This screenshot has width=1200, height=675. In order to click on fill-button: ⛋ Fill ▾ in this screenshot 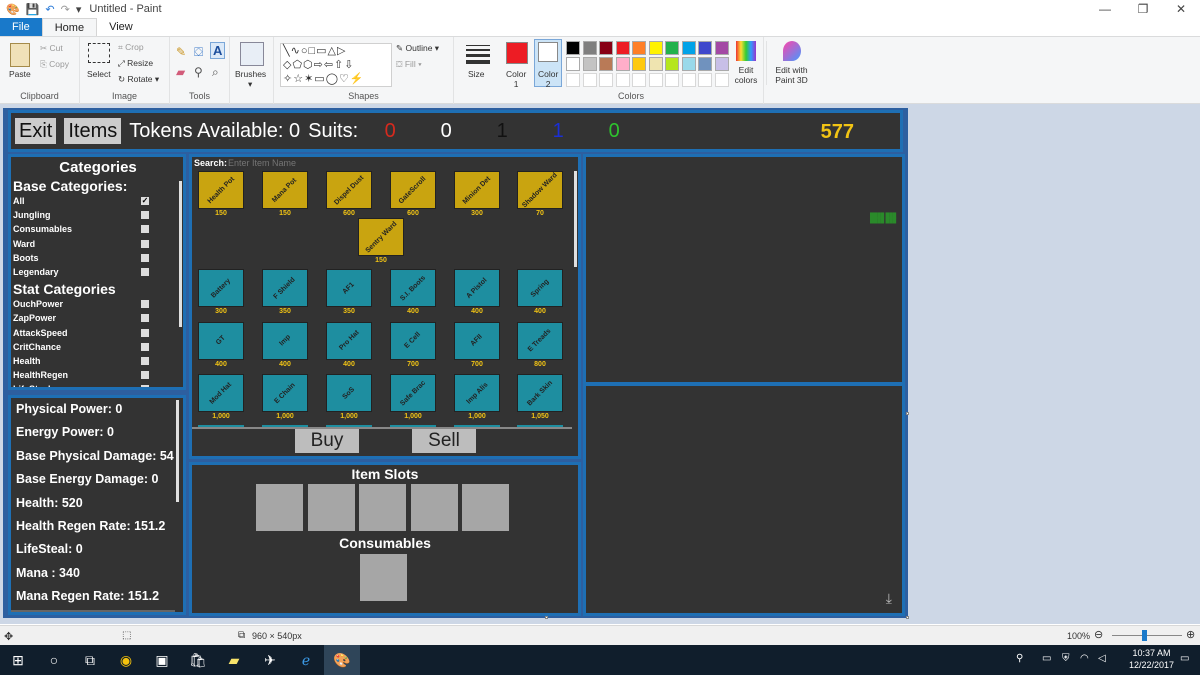, I will do `click(409, 64)`.